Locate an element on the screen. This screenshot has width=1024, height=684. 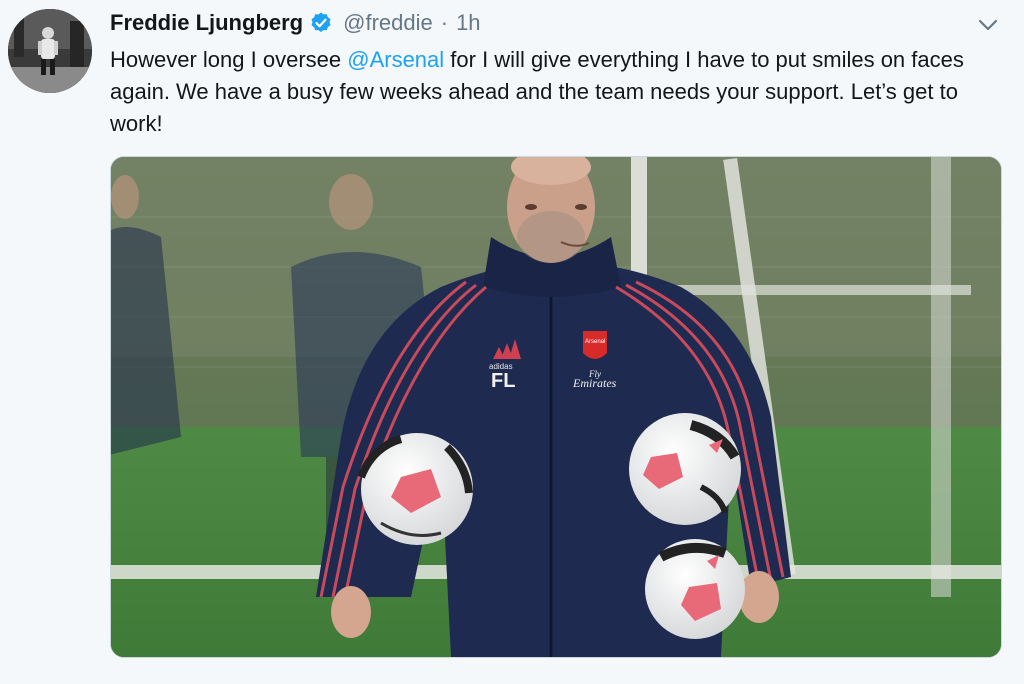
tweet-text-part: However long I oversee is located at coordinates (229, 59).